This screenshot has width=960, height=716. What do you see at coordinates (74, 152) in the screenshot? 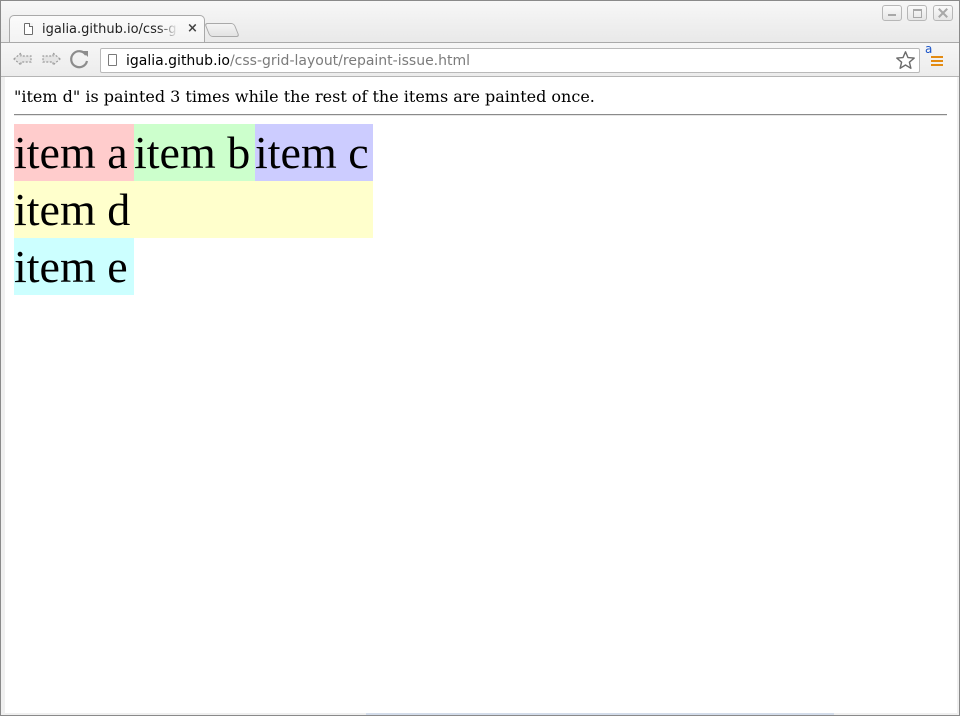
I see `grid-item-a: item a` at bounding box center [74, 152].